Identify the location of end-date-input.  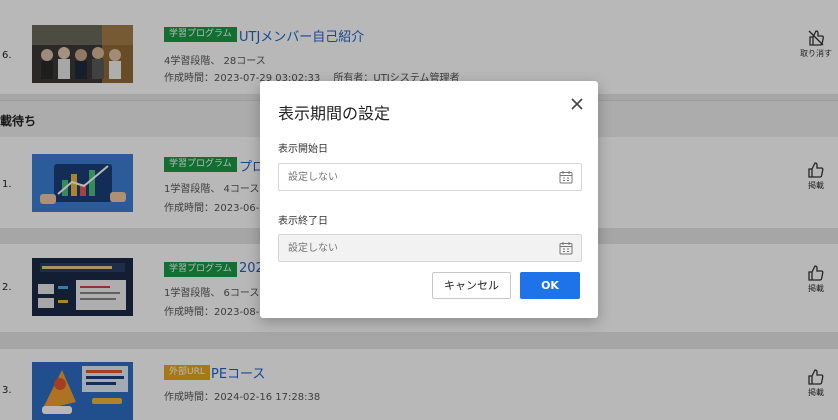
(430, 248).